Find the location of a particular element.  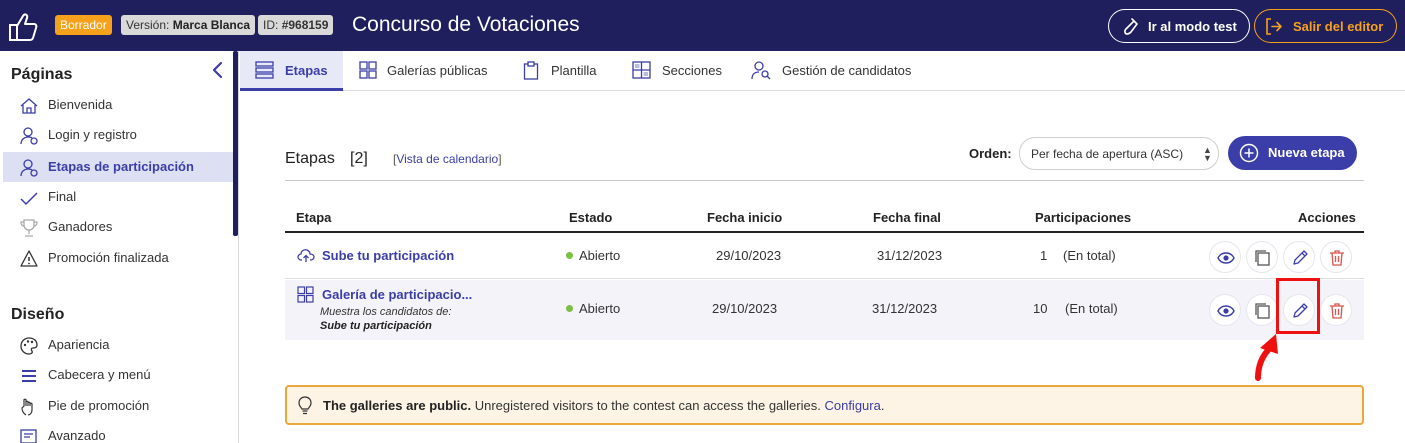

divider is located at coordinates (824, 180).